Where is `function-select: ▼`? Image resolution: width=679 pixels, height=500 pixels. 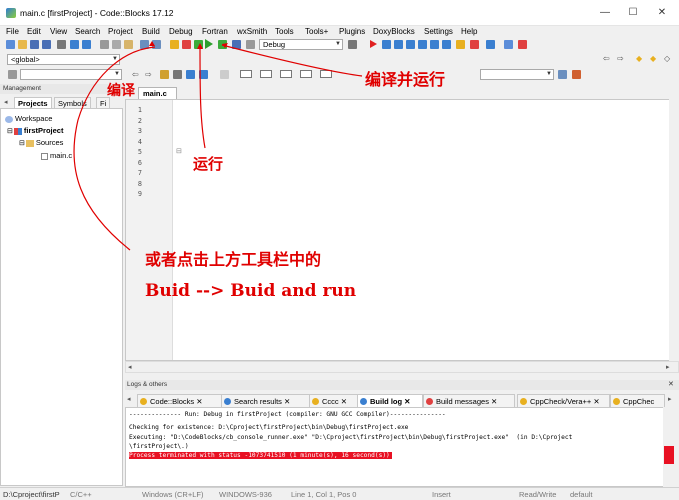 function-select: ▼ is located at coordinates (71, 74).